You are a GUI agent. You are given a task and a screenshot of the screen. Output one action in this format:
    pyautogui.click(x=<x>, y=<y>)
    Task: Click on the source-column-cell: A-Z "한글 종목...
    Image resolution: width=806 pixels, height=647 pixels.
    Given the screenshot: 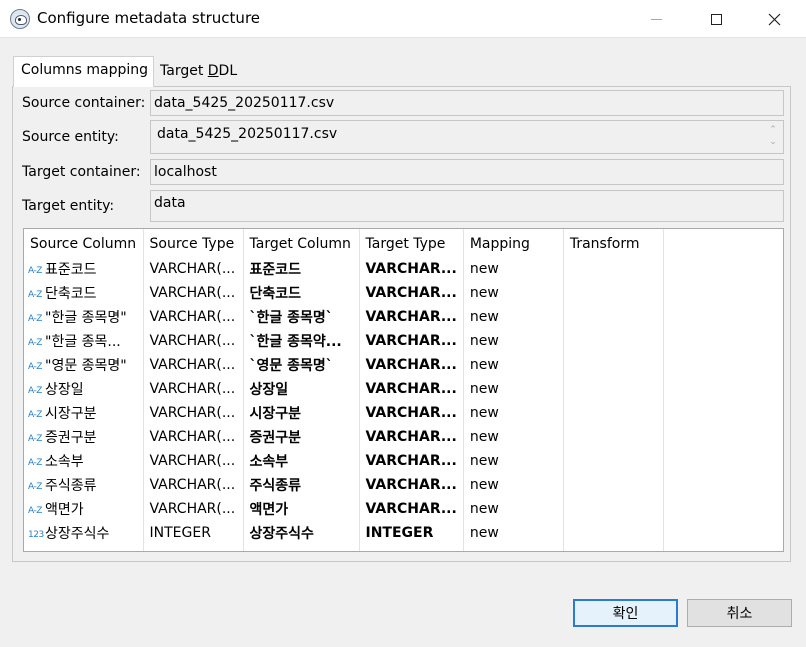 What is the action you would take?
    pyautogui.click(x=84, y=341)
    